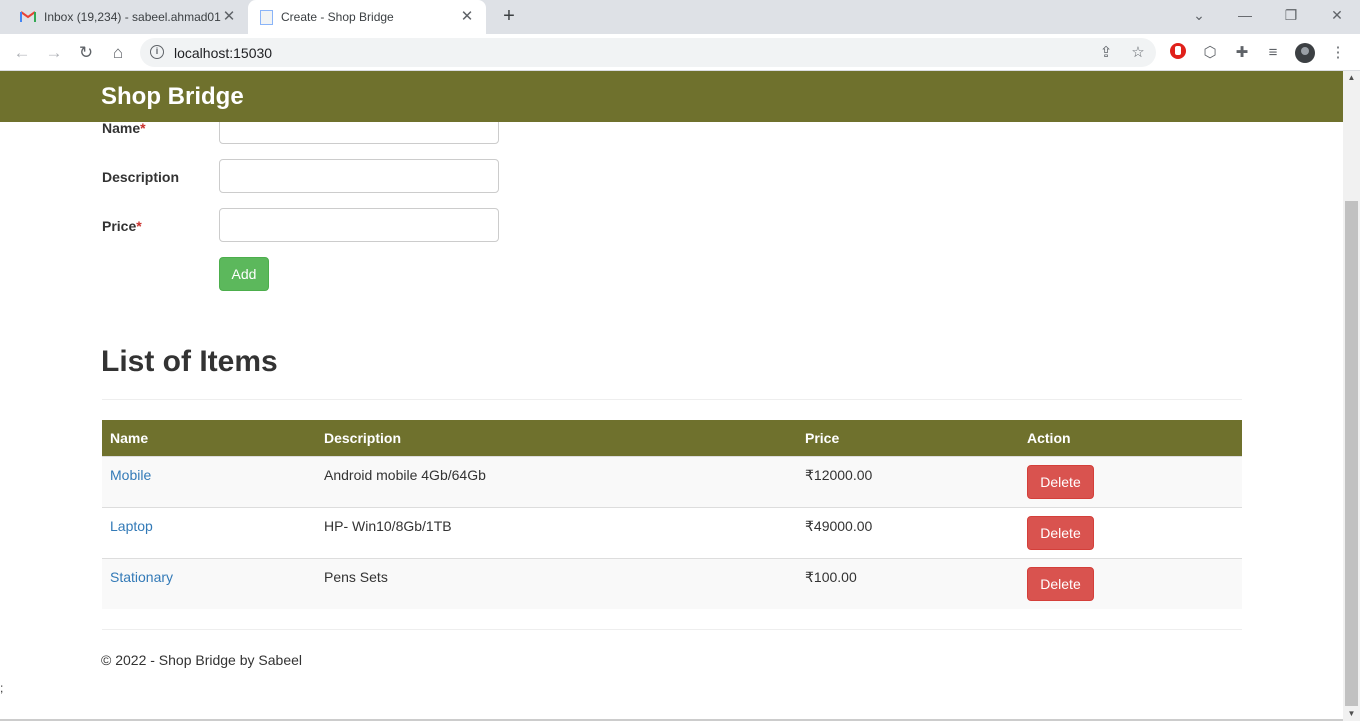 The height and width of the screenshot is (721, 1360). I want to click on name-label: Name*, so click(124, 128).